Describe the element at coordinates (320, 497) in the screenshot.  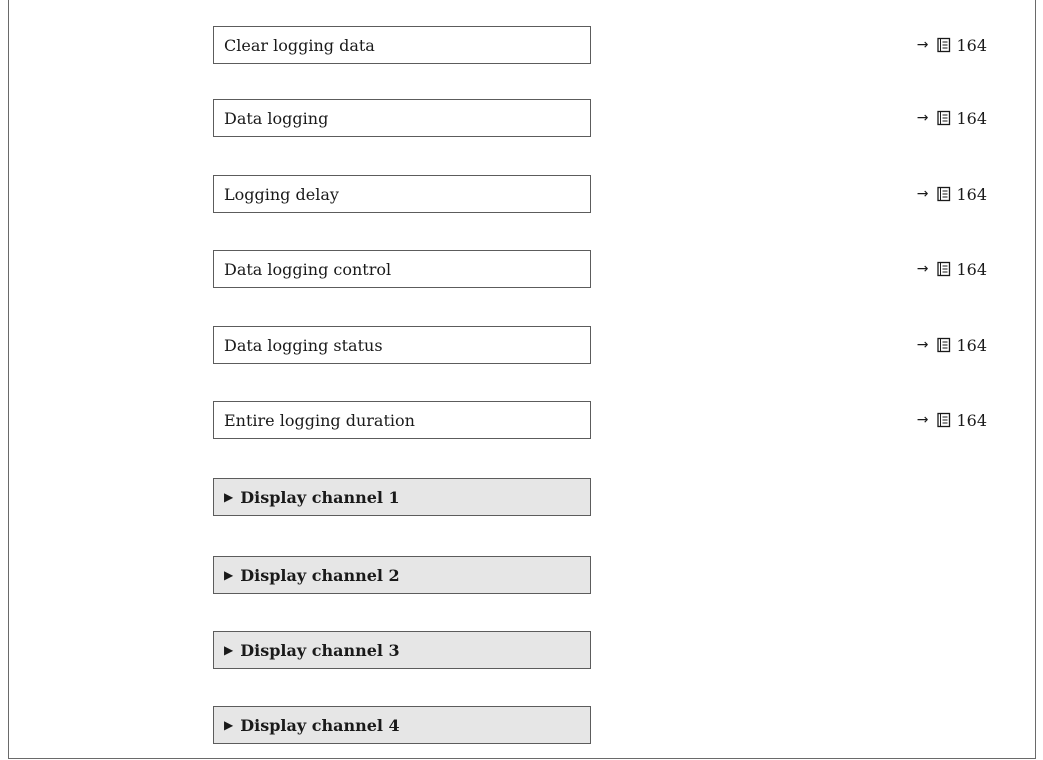
I see `submenu-label: Display channel 1` at that location.